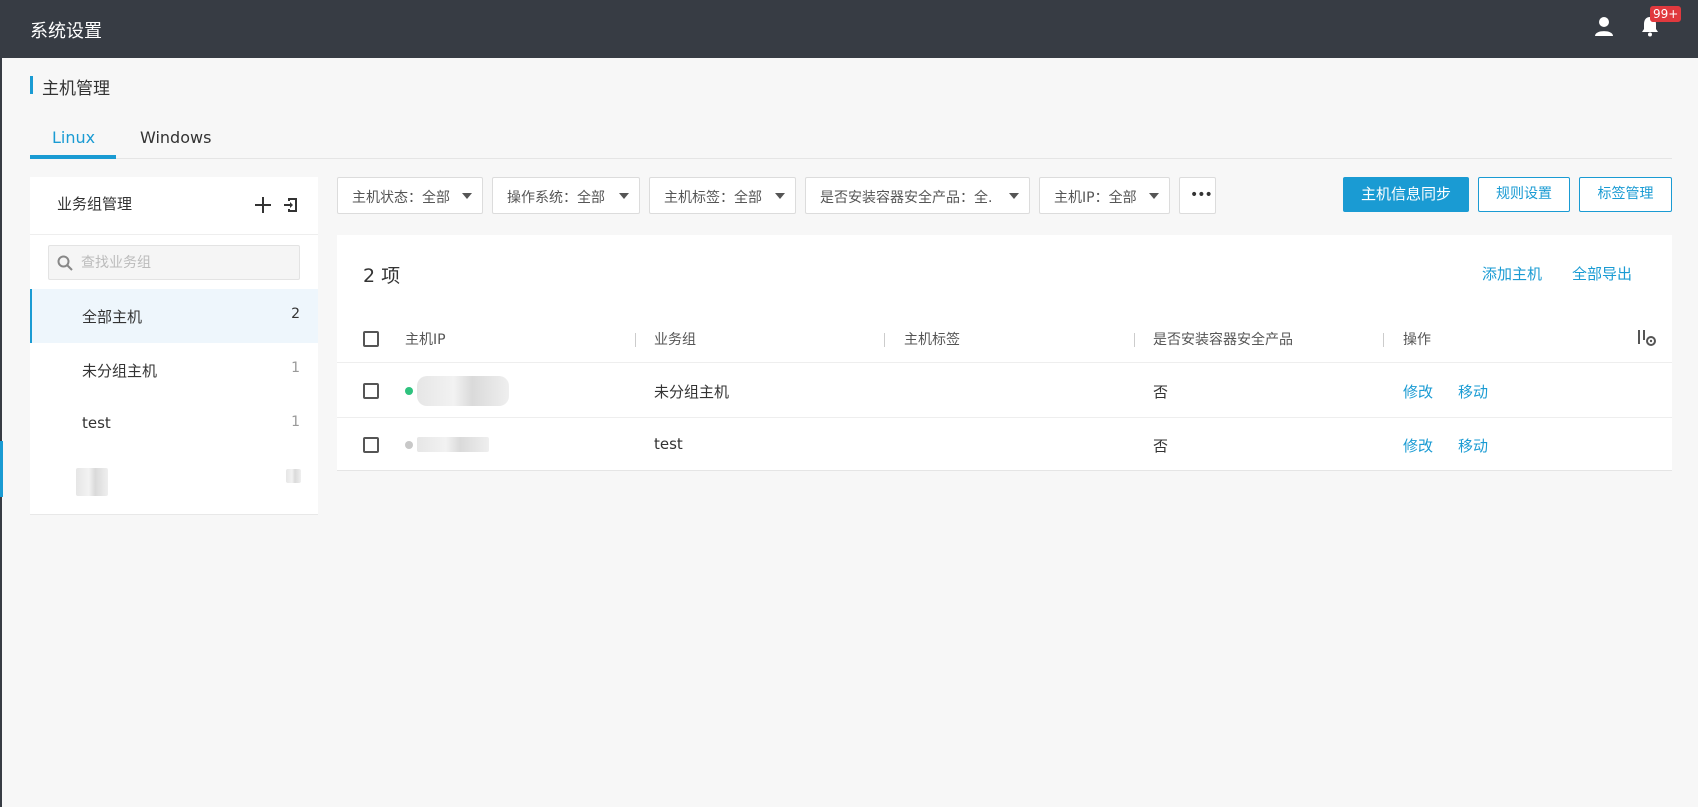  What do you see at coordinates (174, 206) in the screenshot?
I see `sidebar-header: 业务组管理` at bounding box center [174, 206].